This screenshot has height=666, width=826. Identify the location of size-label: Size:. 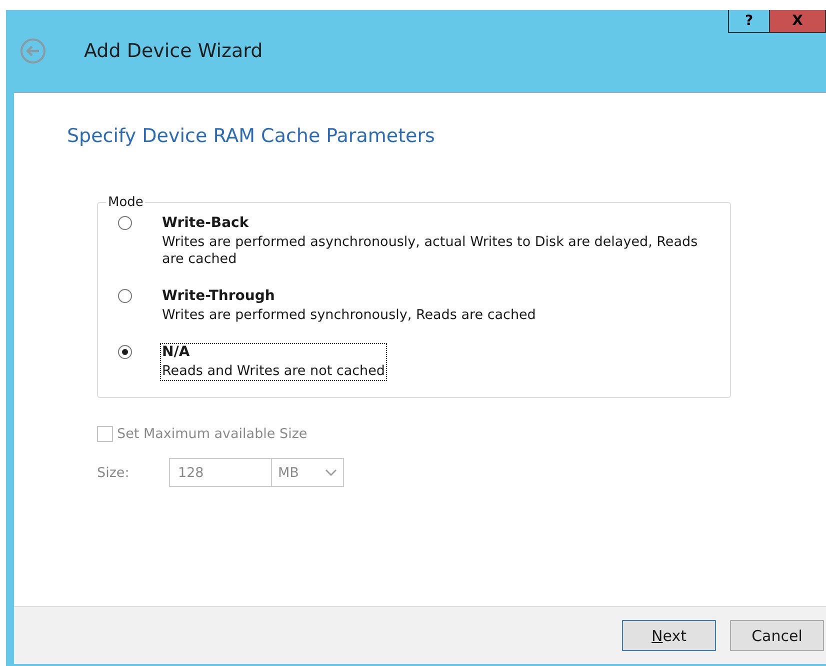
(113, 472).